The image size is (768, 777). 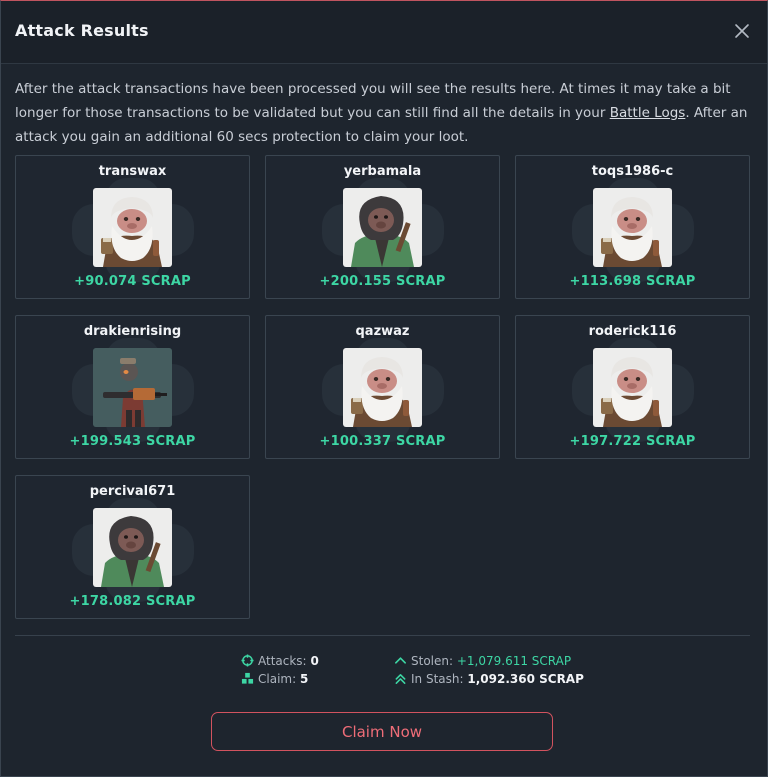 I want to click on player-name: roderick116, so click(x=632, y=331).